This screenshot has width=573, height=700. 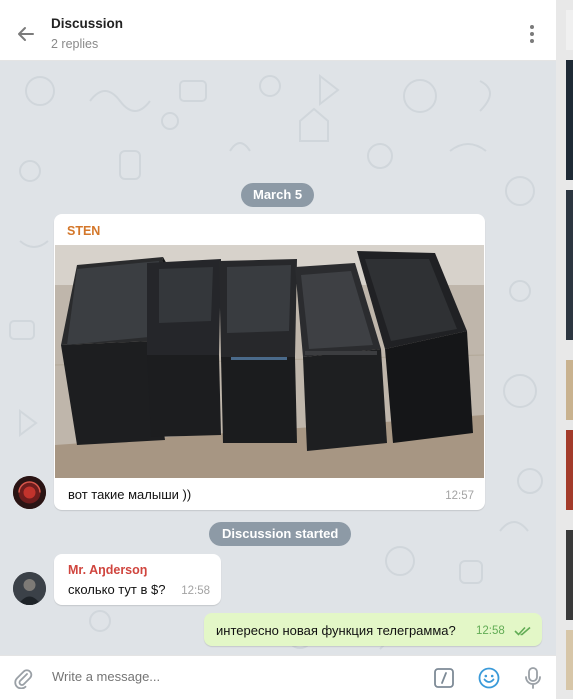 What do you see at coordinates (444, 678) in the screenshot?
I see `slash-command-icon` at bounding box center [444, 678].